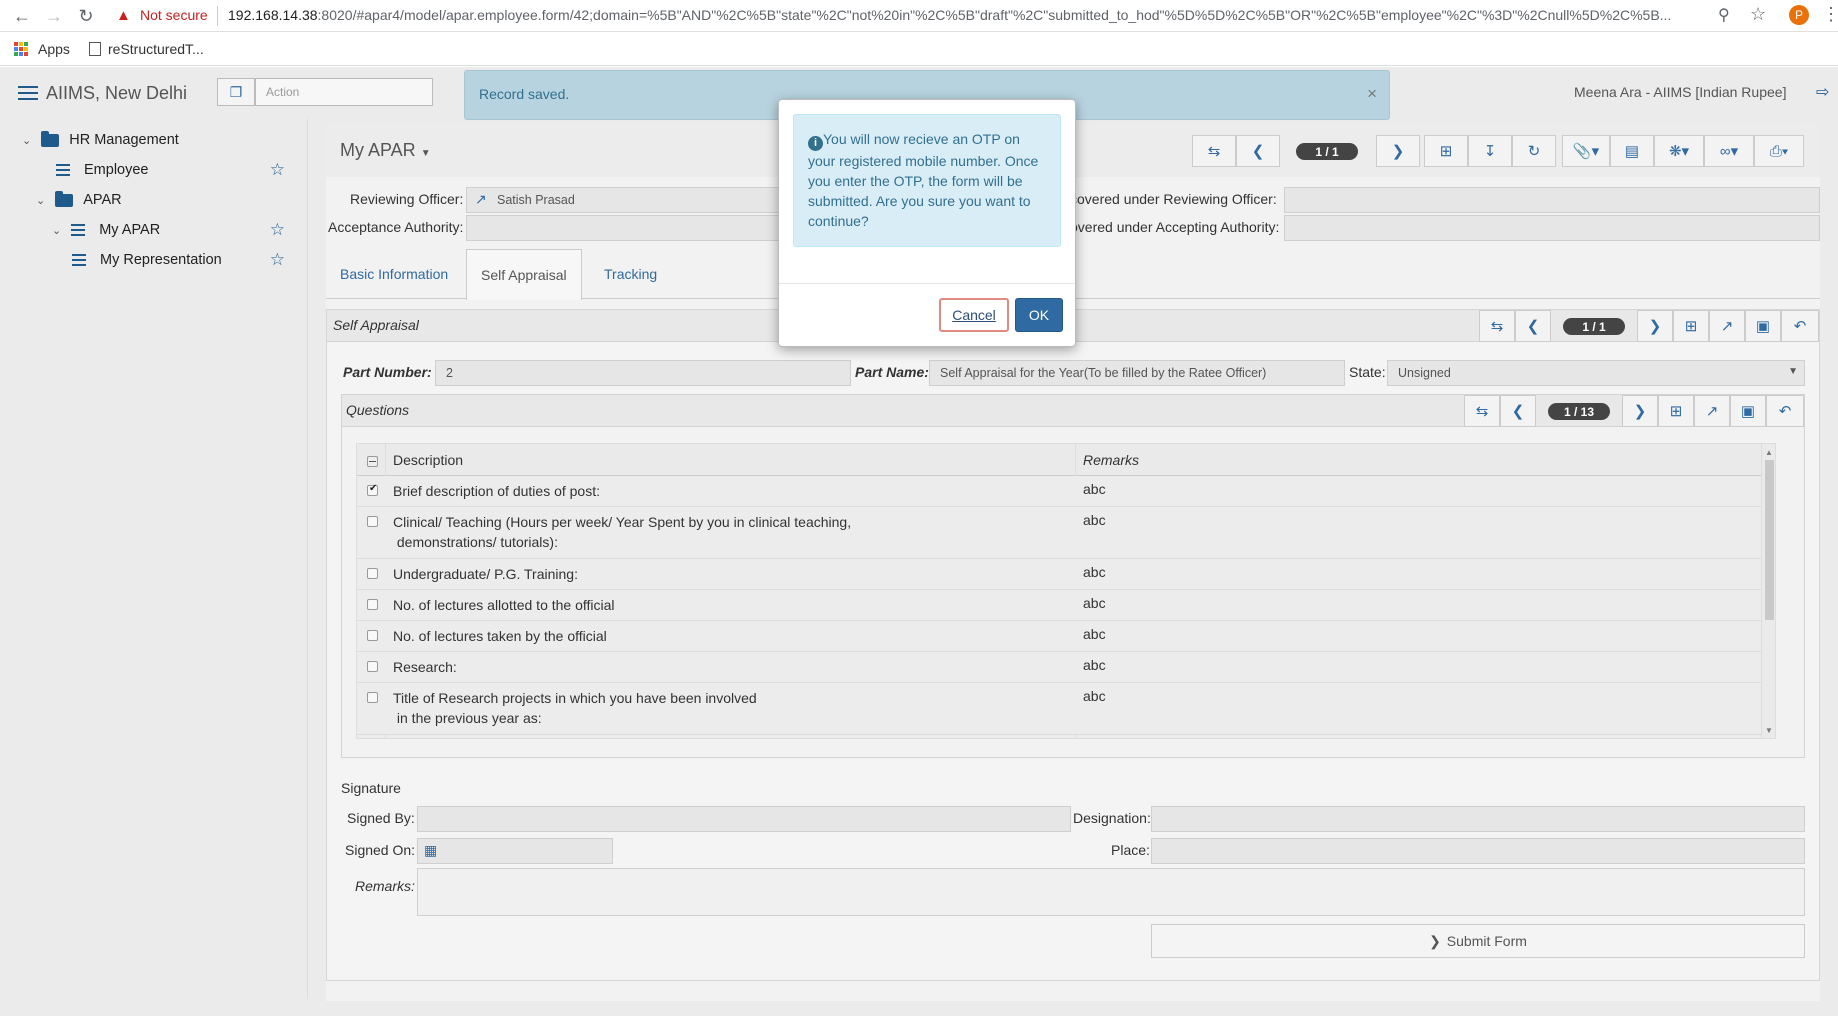 Image resolution: width=1838 pixels, height=1016 pixels. Describe the element at coordinates (22, 16) in the screenshot. I see `back-arrow-icon: ←` at that location.